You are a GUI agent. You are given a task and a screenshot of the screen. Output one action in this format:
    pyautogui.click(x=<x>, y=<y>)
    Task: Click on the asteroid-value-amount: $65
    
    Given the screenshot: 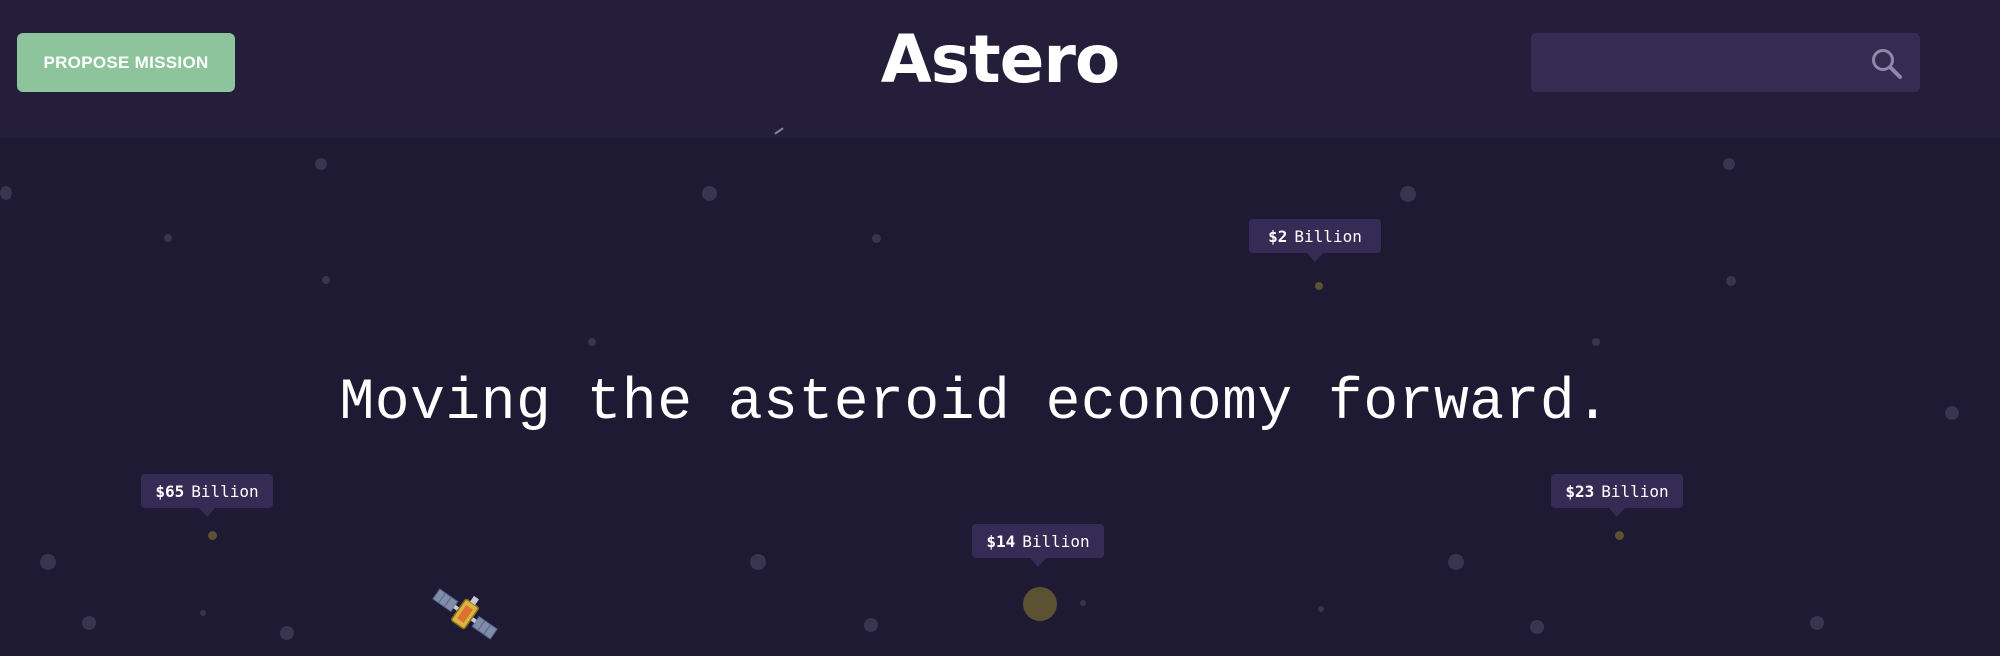 What is the action you would take?
    pyautogui.click(x=170, y=491)
    